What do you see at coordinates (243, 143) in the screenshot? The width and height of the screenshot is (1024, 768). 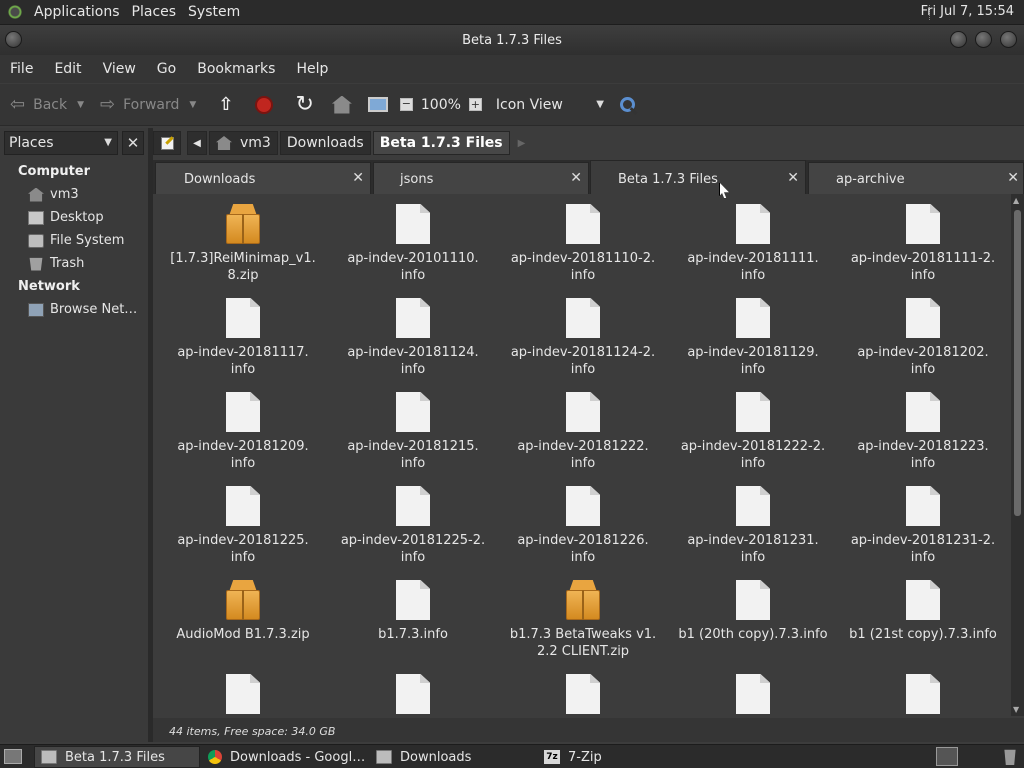 I see `breadcrumb-vm3: vm3` at bounding box center [243, 143].